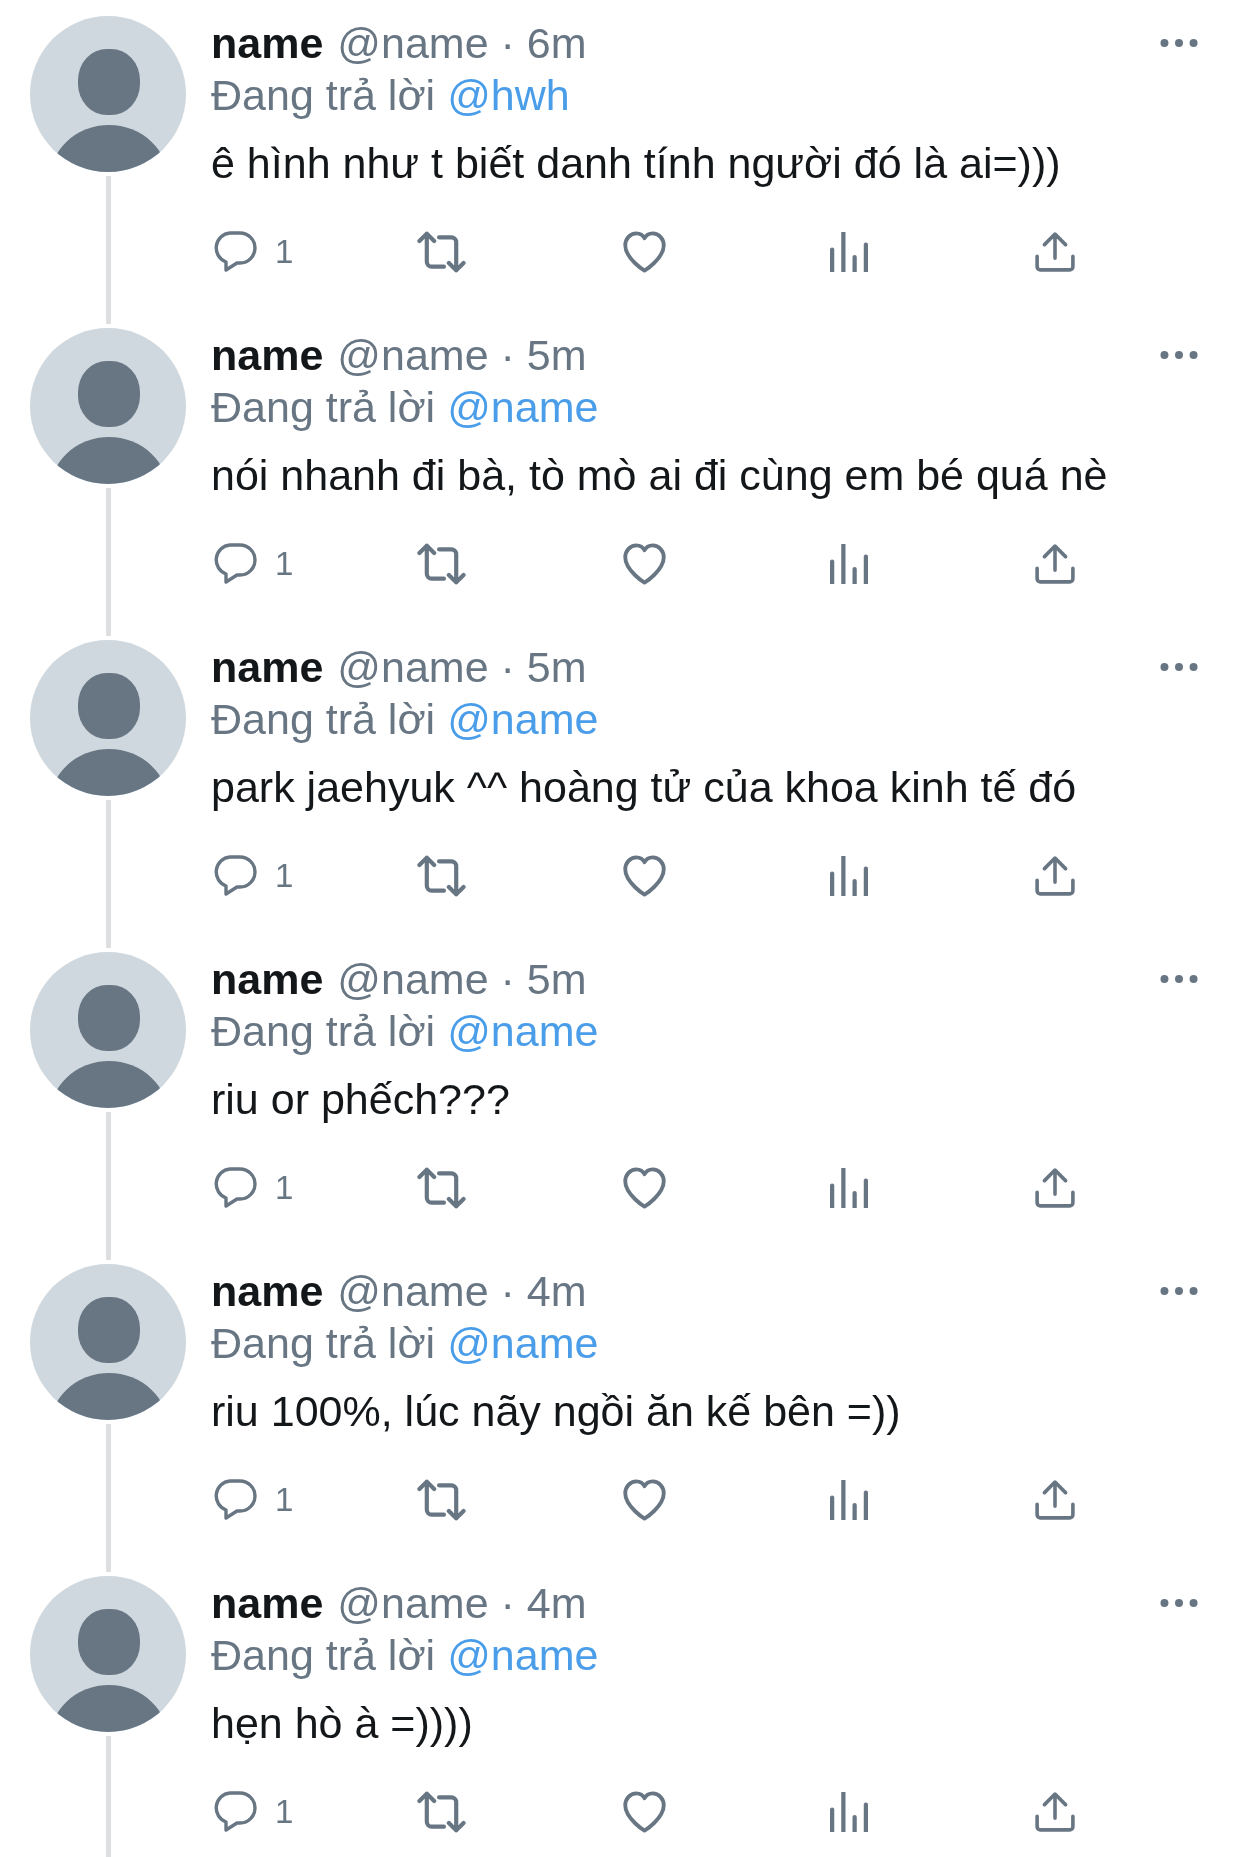 Image resolution: width=1242 pixels, height=1857 pixels. What do you see at coordinates (508, 95) in the screenshot?
I see `mention-link: @hwh` at bounding box center [508, 95].